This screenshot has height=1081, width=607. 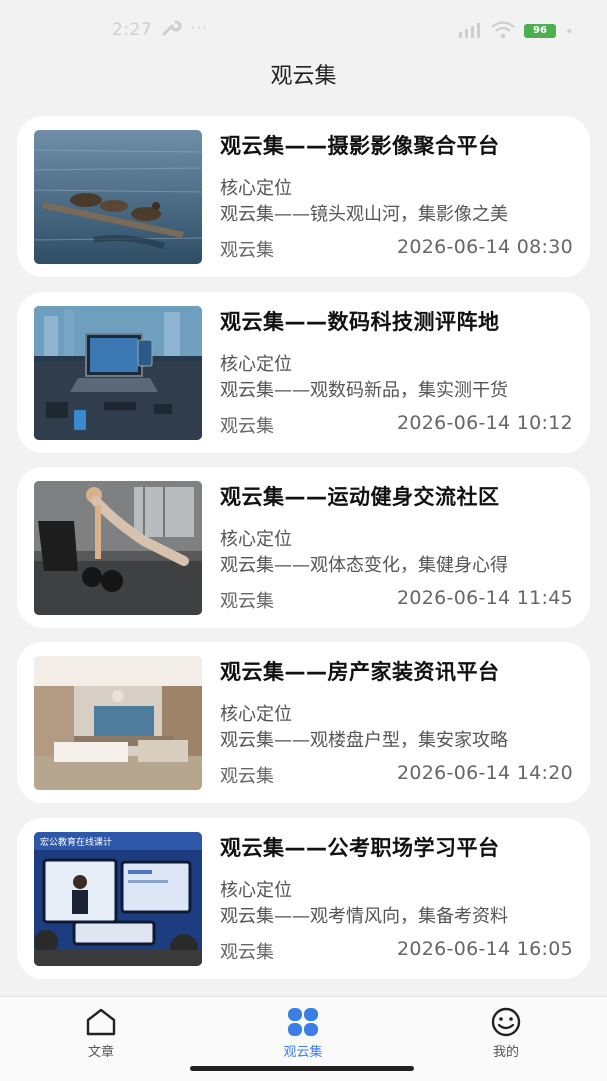 What do you see at coordinates (364, 916) in the screenshot?
I see `article-description: 观云集——观考情风向，集备考资料` at bounding box center [364, 916].